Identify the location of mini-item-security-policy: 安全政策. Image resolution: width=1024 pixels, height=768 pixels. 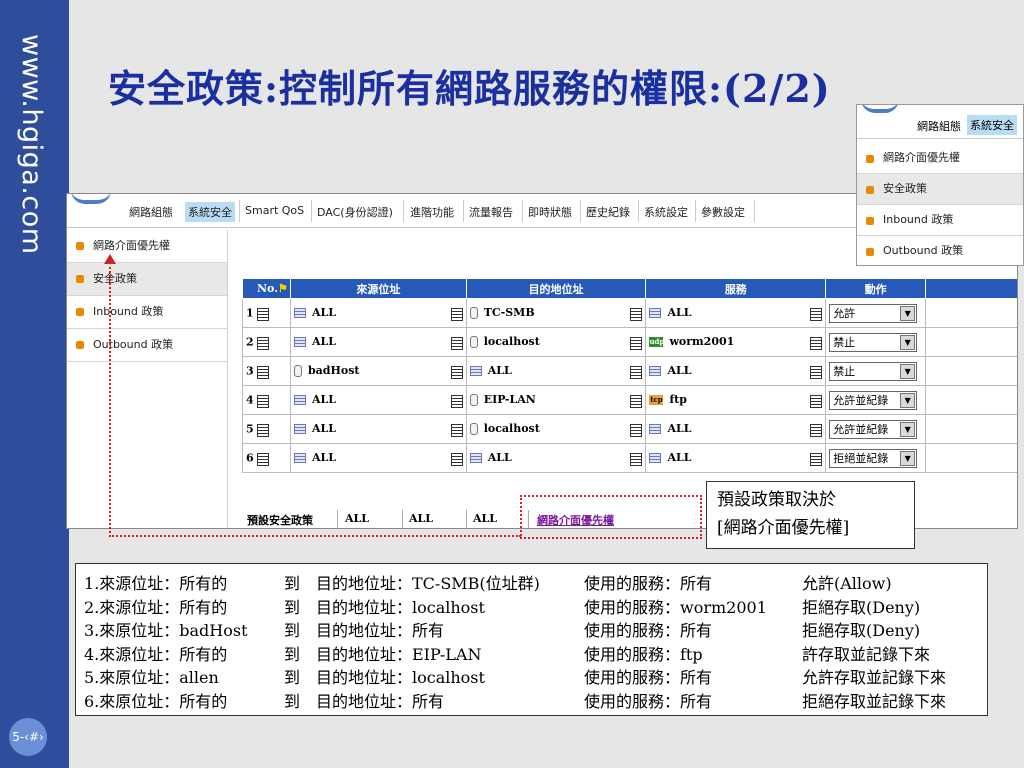
(940, 189).